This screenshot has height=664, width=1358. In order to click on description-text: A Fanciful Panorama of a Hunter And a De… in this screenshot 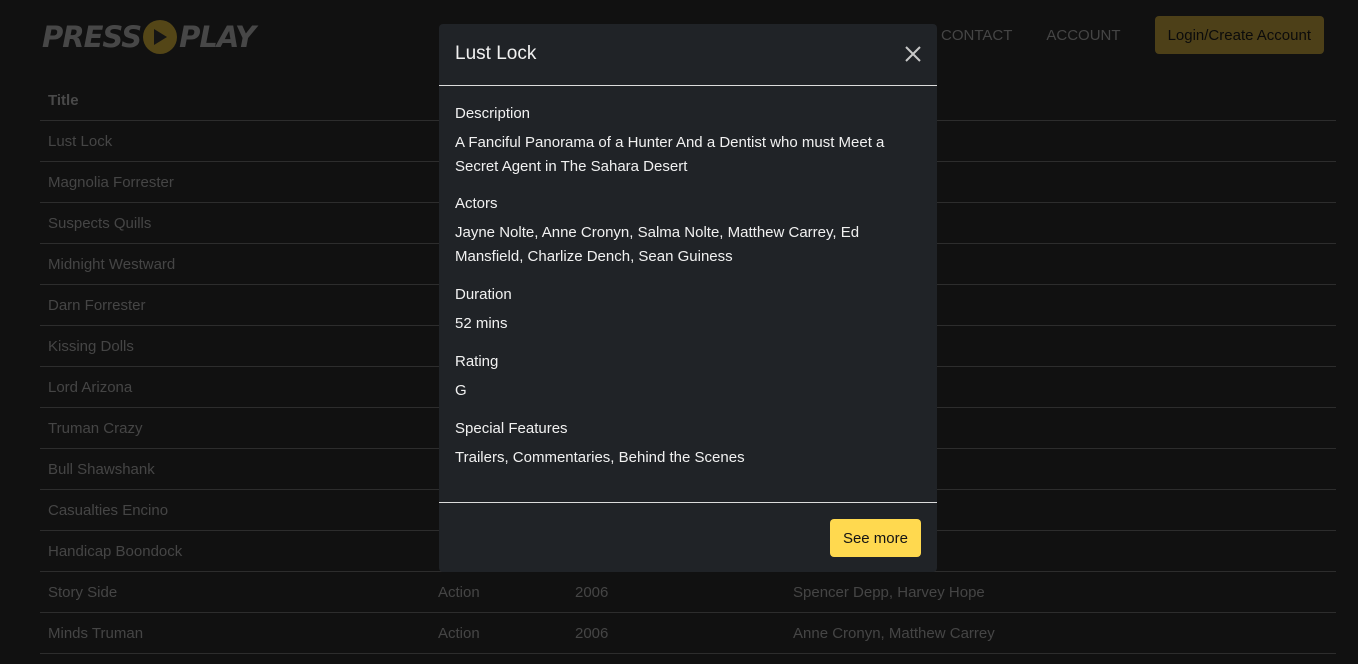, I will do `click(670, 154)`.